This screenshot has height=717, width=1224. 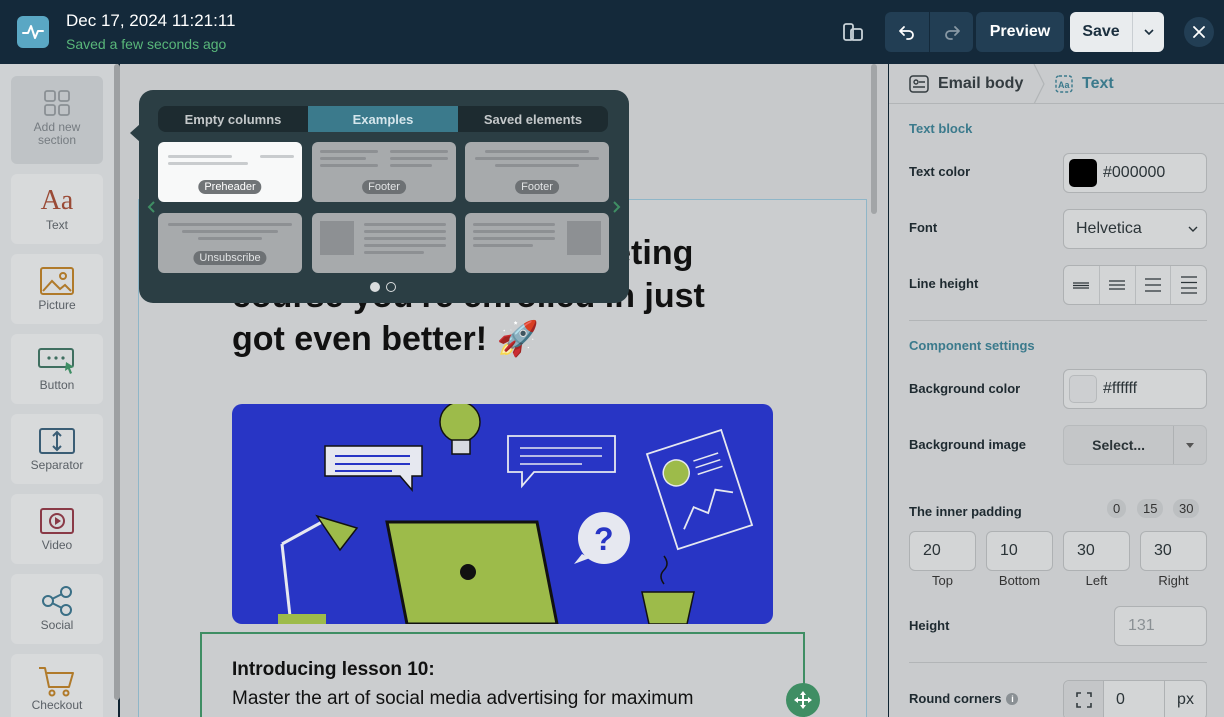 I want to click on preview-button: Preview, so click(x=1020, y=32).